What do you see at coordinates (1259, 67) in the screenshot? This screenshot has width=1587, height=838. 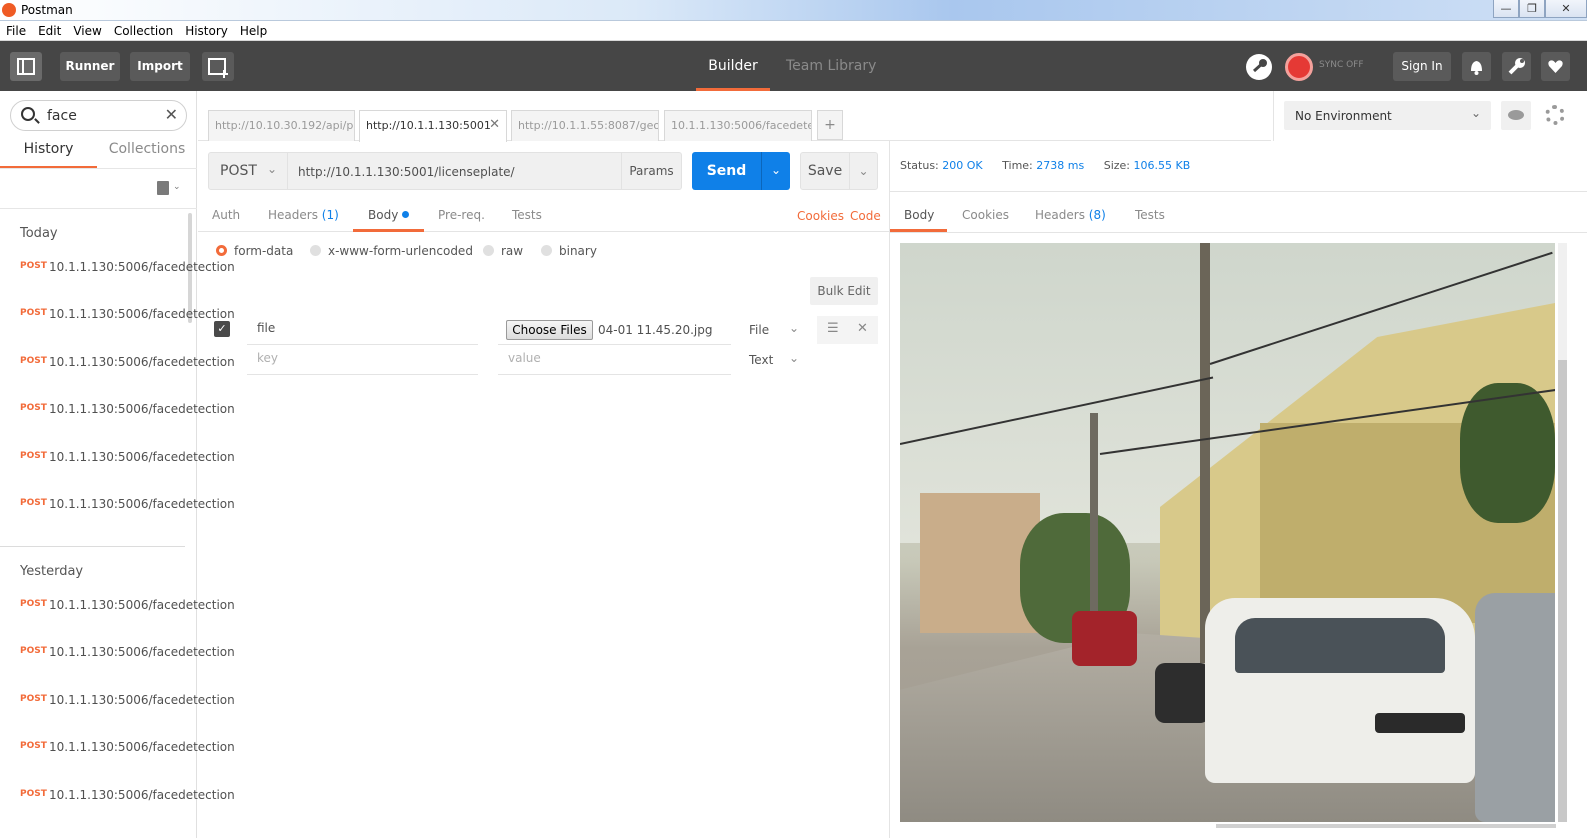 I see `interceptor-icon` at bounding box center [1259, 67].